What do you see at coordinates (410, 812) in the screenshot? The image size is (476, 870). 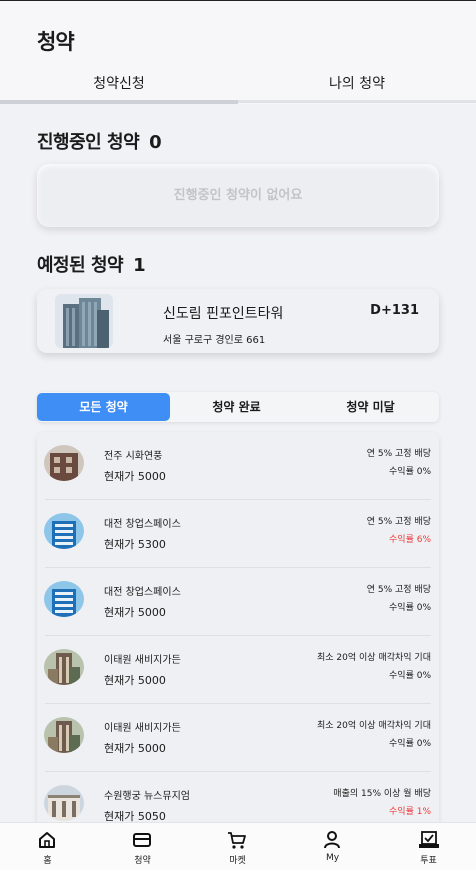 I see `list-item-yield: 수익률 1%` at bounding box center [410, 812].